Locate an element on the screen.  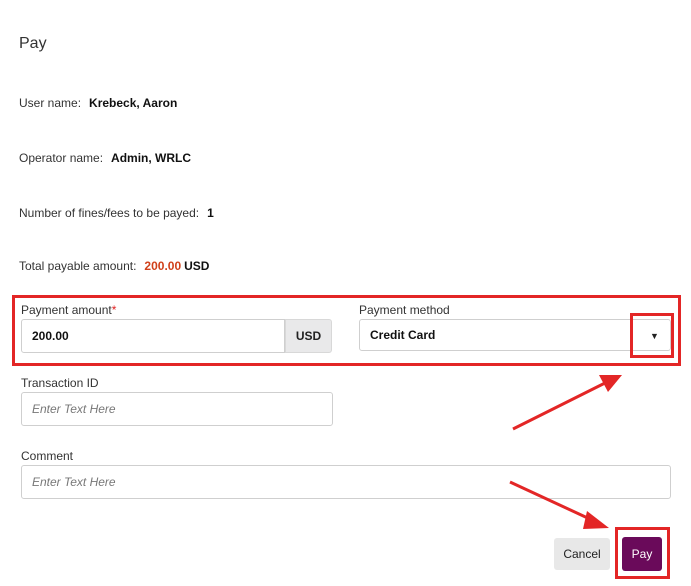
arrow-to-pay-head is located at coordinates (596, 520).